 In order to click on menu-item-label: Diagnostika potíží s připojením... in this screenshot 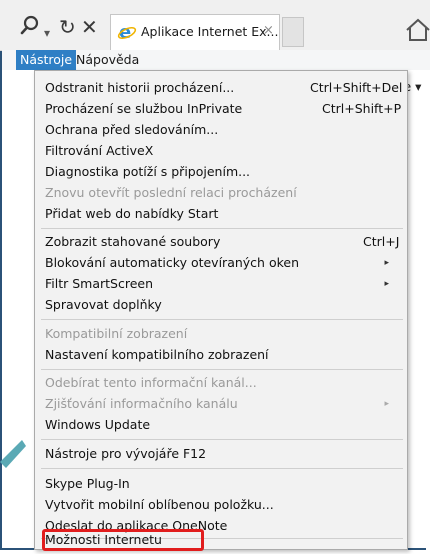, I will do `click(148, 171)`.